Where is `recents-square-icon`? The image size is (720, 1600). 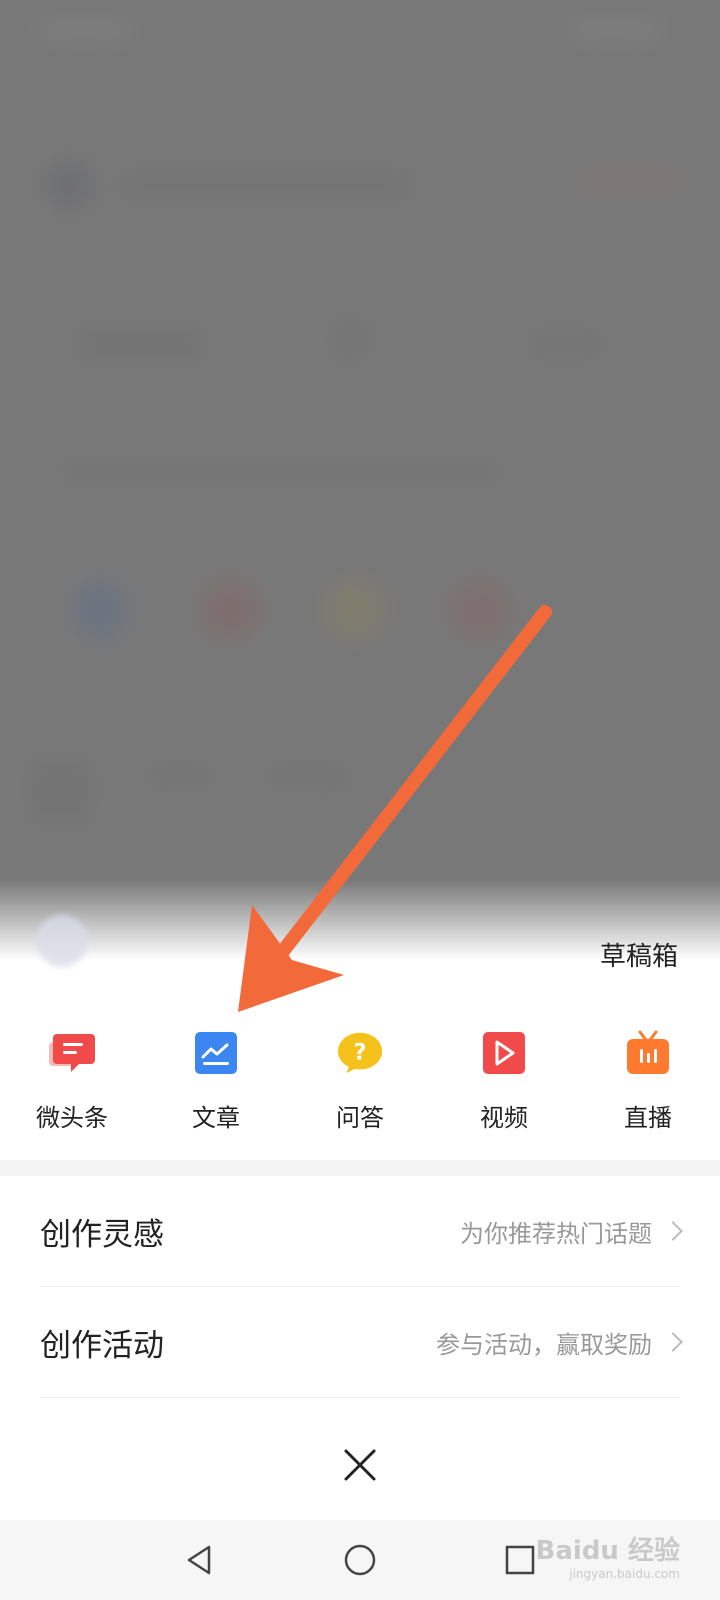 recents-square-icon is located at coordinates (520, 1560).